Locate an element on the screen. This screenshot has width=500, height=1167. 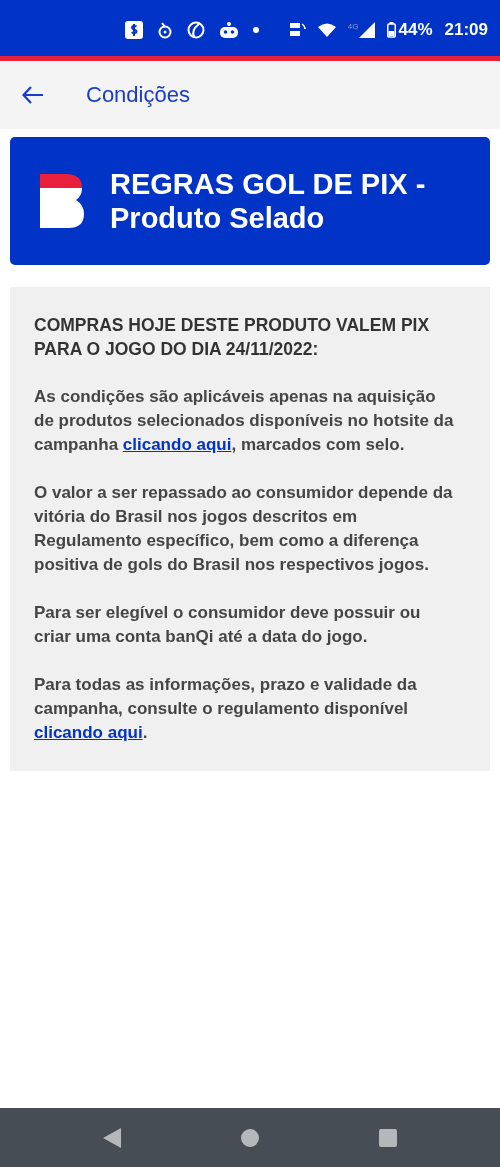
recents-icon is located at coordinates (388, 1137).